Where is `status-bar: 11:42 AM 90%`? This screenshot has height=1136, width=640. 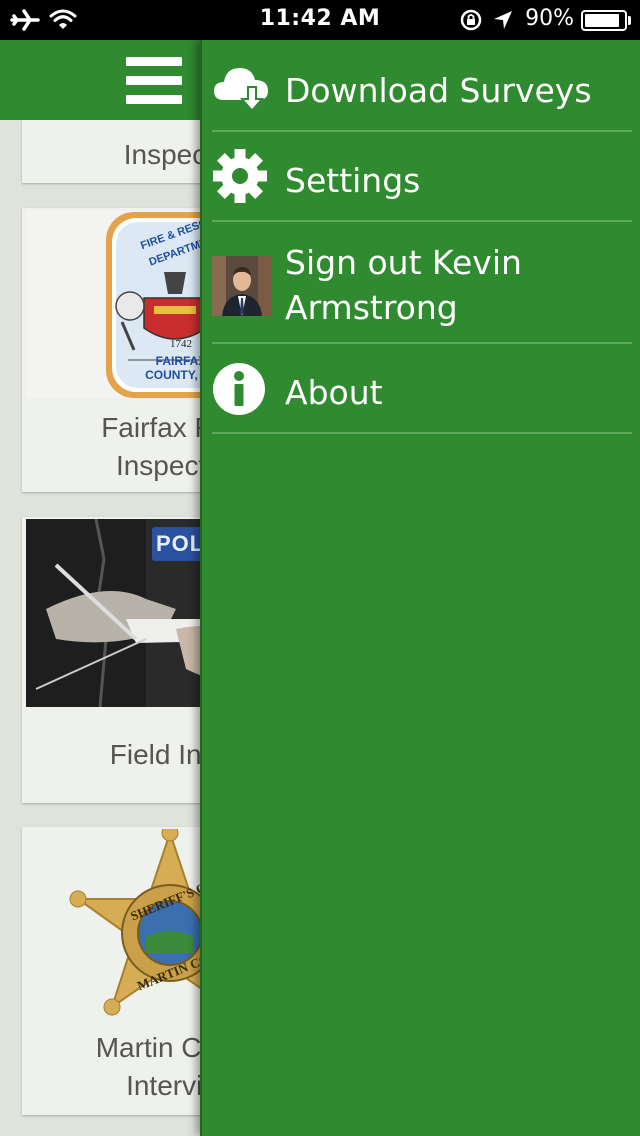 status-bar: 11:42 AM 90% is located at coordinates (320, 20).